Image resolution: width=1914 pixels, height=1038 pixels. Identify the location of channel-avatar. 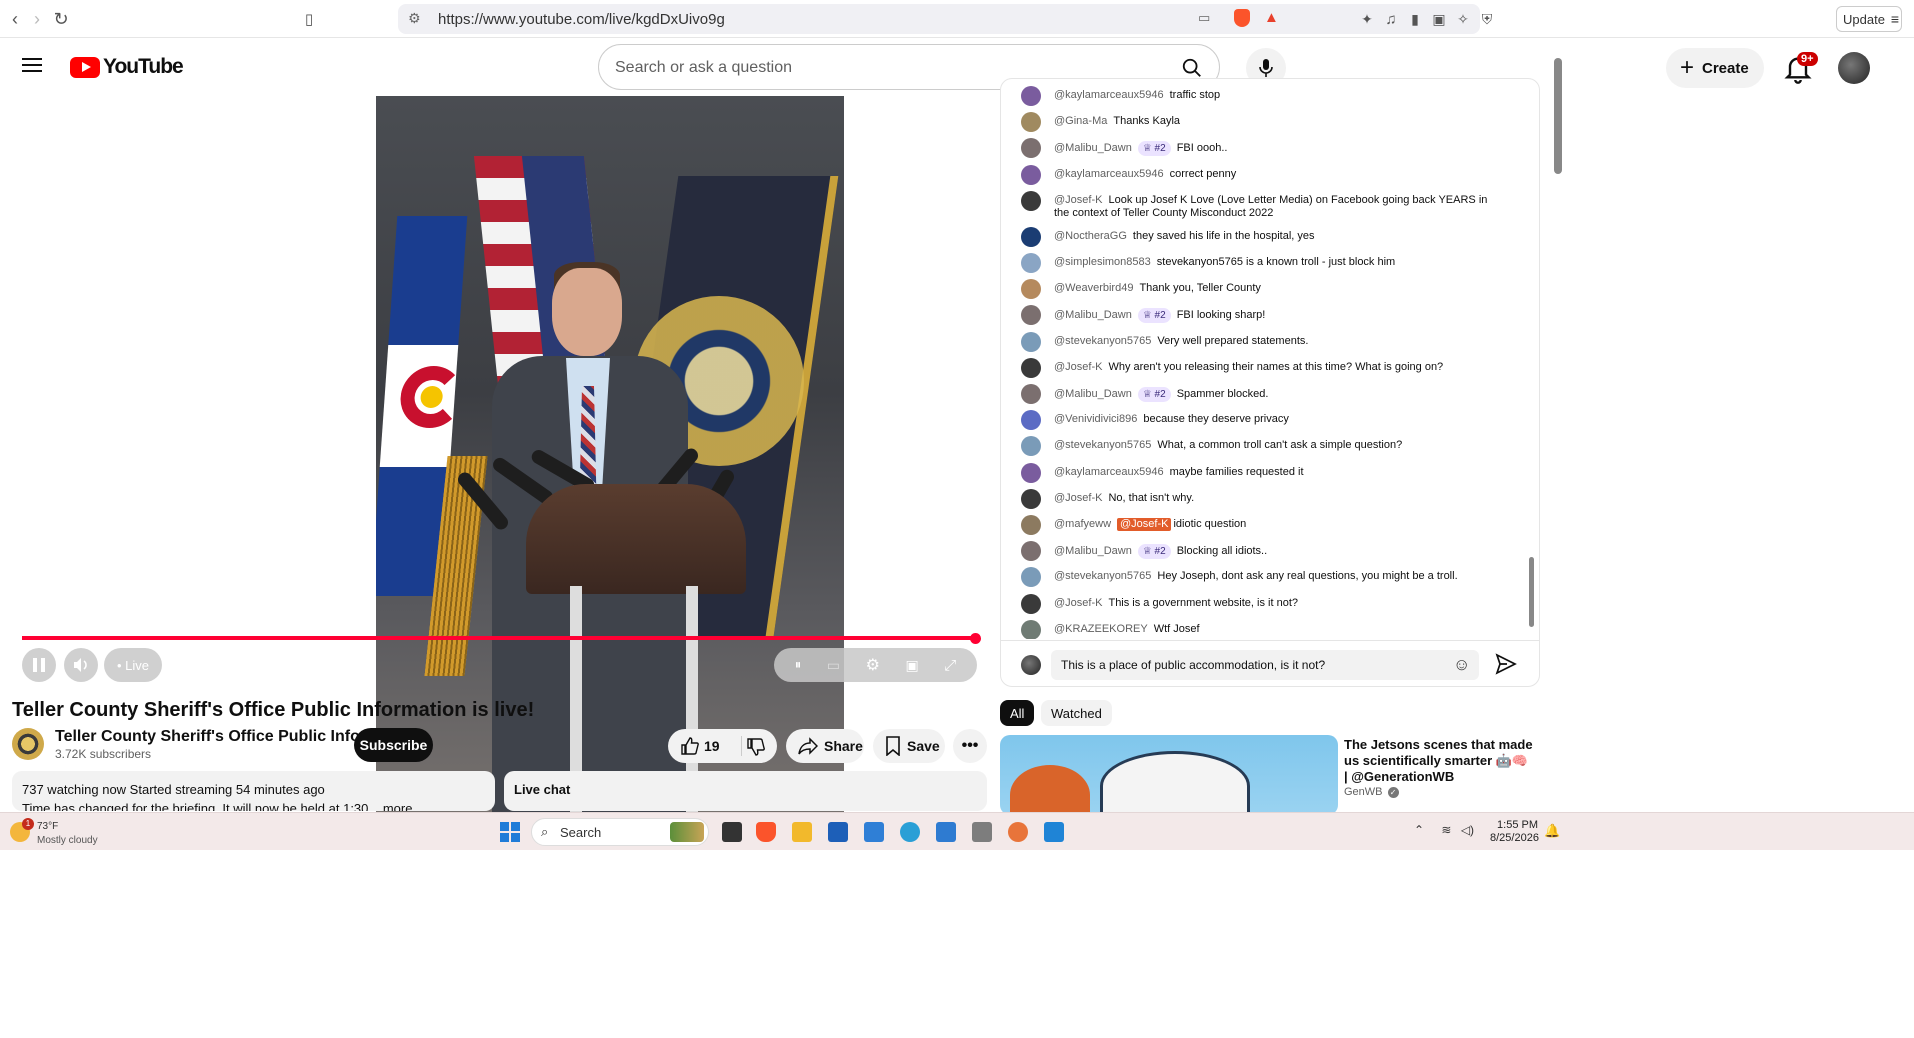
(28, 744).